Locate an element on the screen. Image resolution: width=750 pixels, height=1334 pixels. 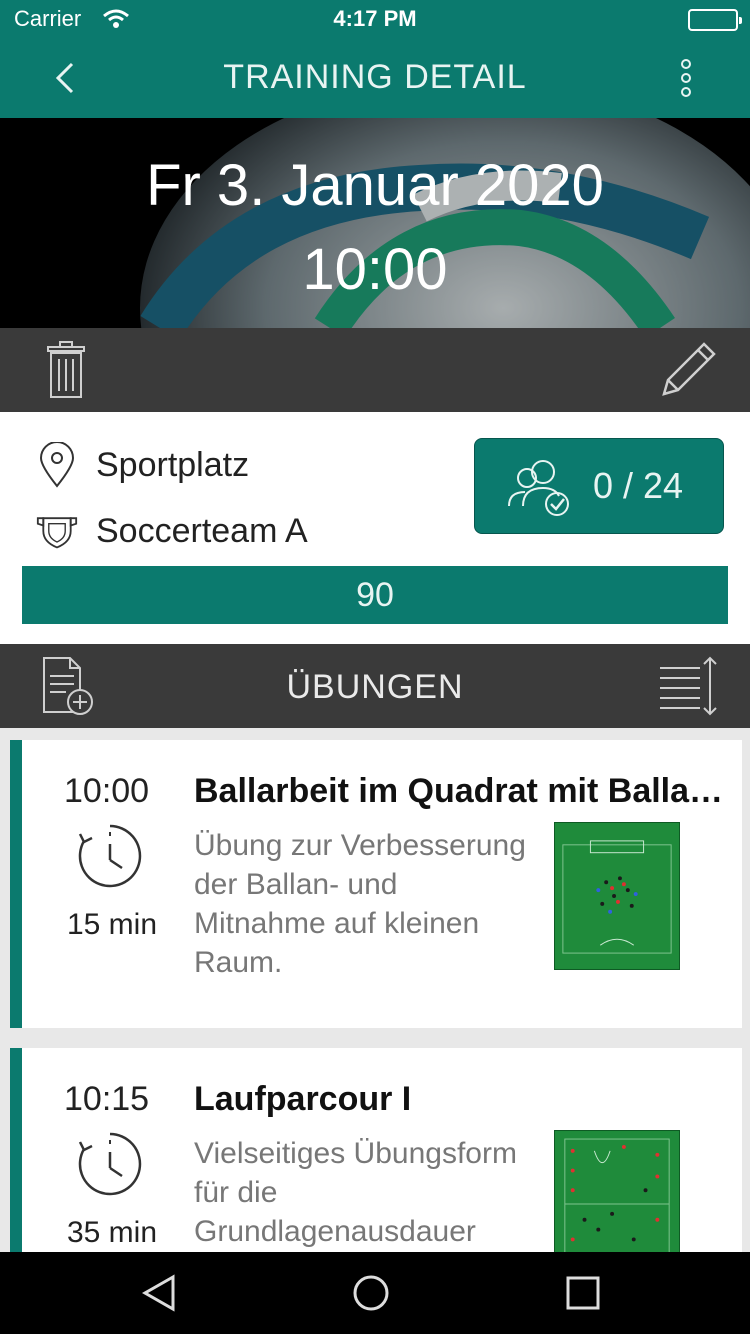
more-vert-icon is located at coordinates (686, 78).